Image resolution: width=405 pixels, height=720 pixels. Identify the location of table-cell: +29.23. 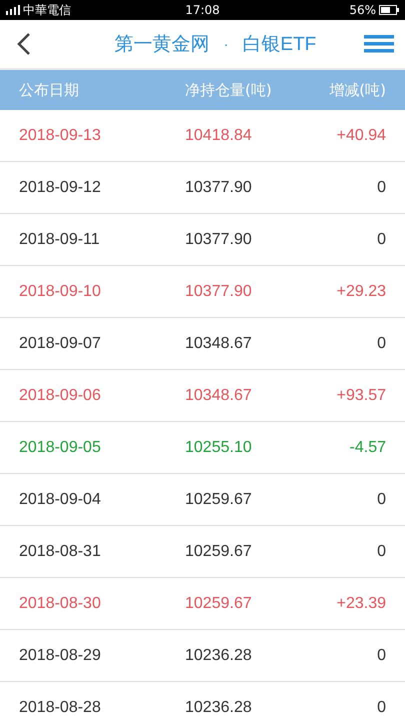
(361, 291).